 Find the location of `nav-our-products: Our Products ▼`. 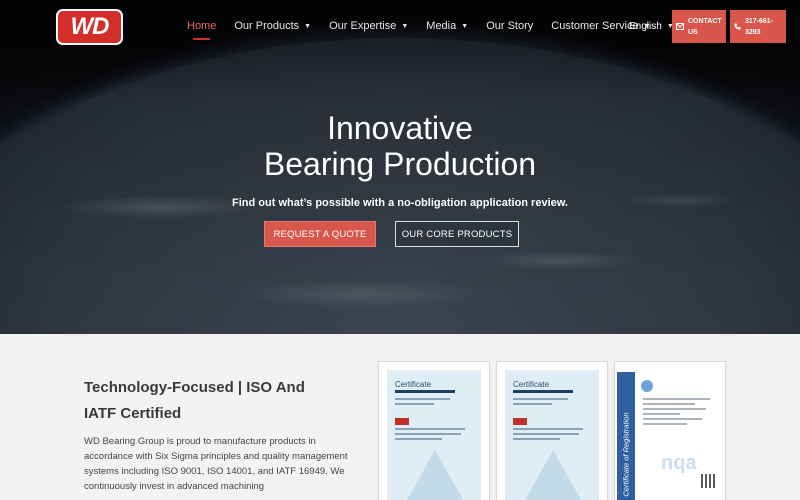

nav-our-products: Our Products ▼ is located at coordinates (272, 26).